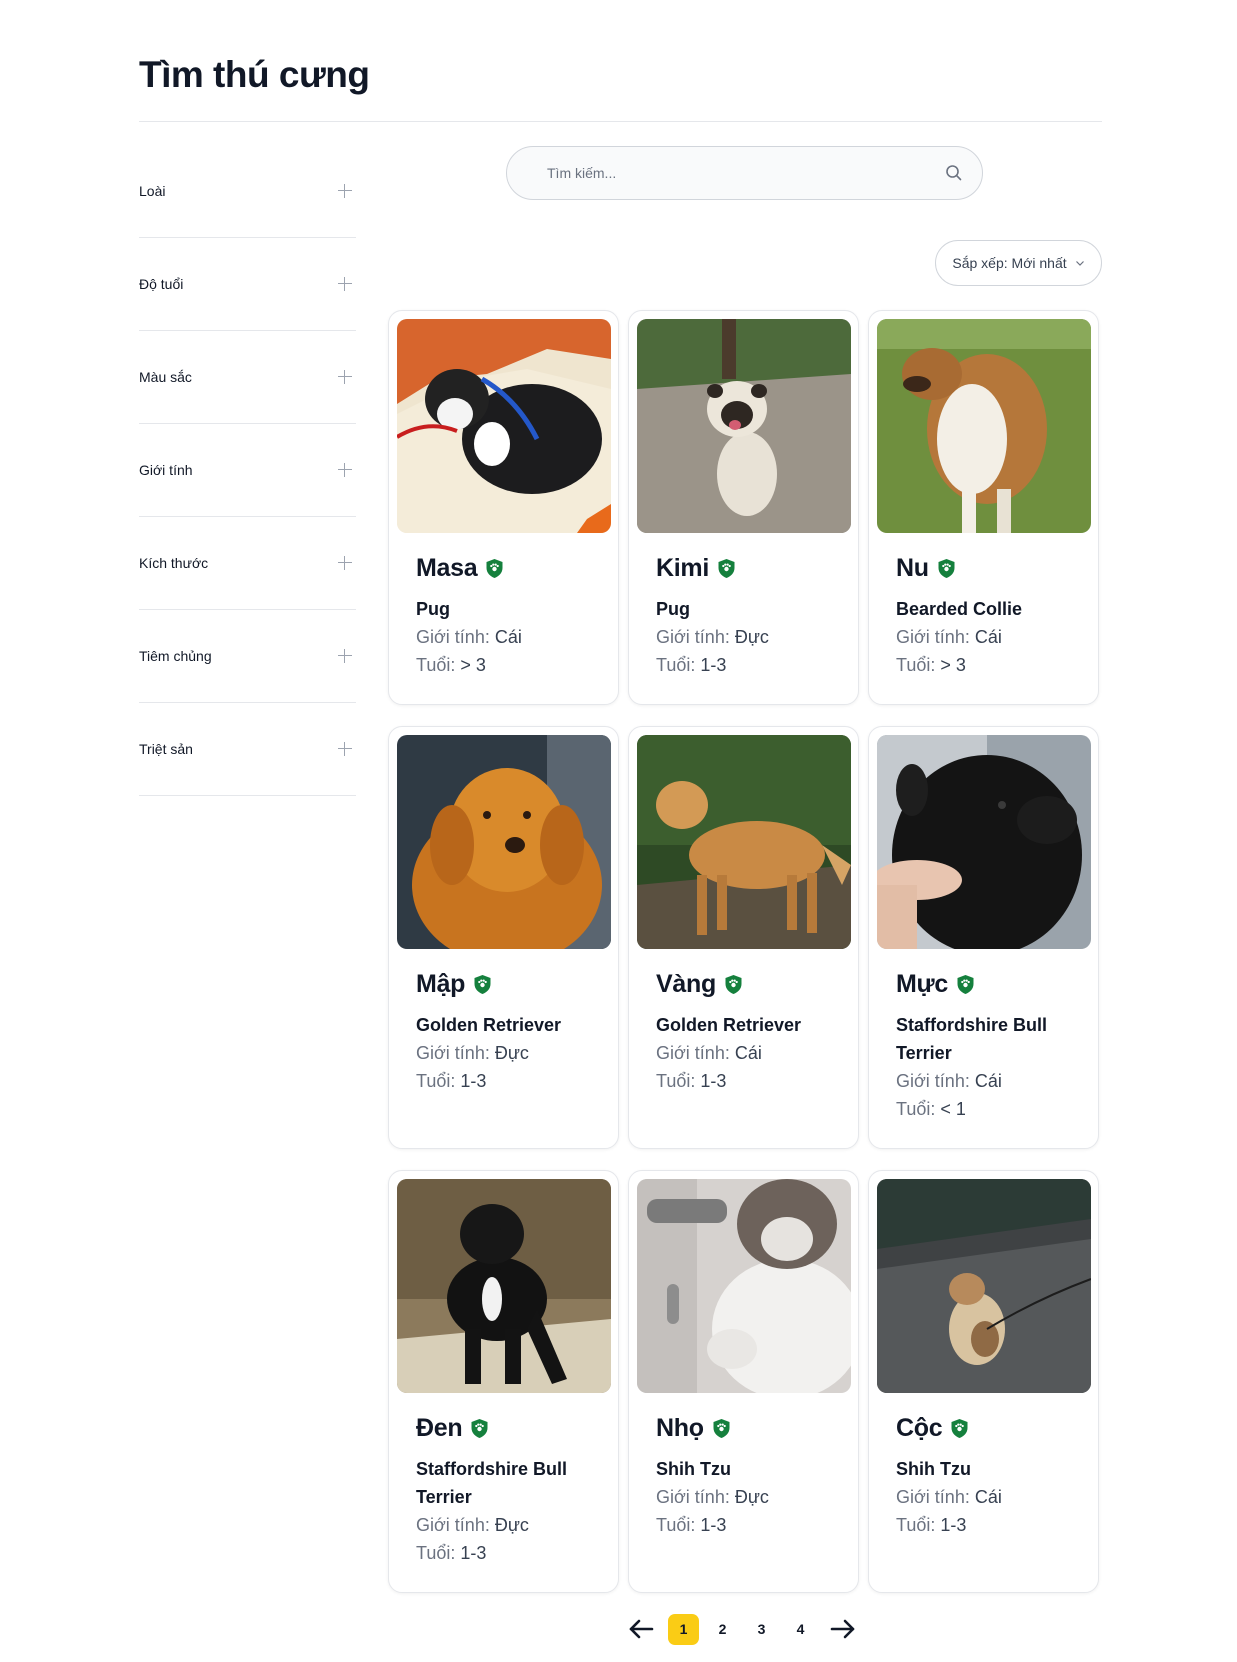  I want to click on page-2-button: 2, so click(722, 1629).